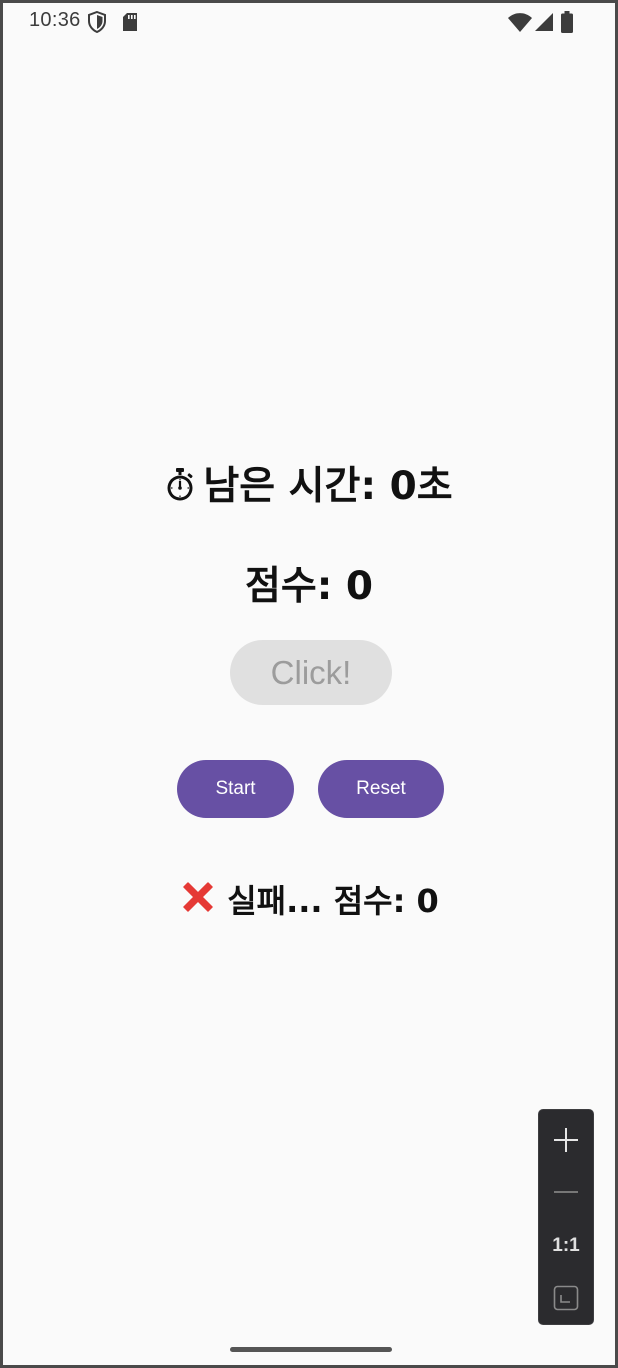  I want to click on remaining-time: 남은 시간: 0초, so click(309, 483).